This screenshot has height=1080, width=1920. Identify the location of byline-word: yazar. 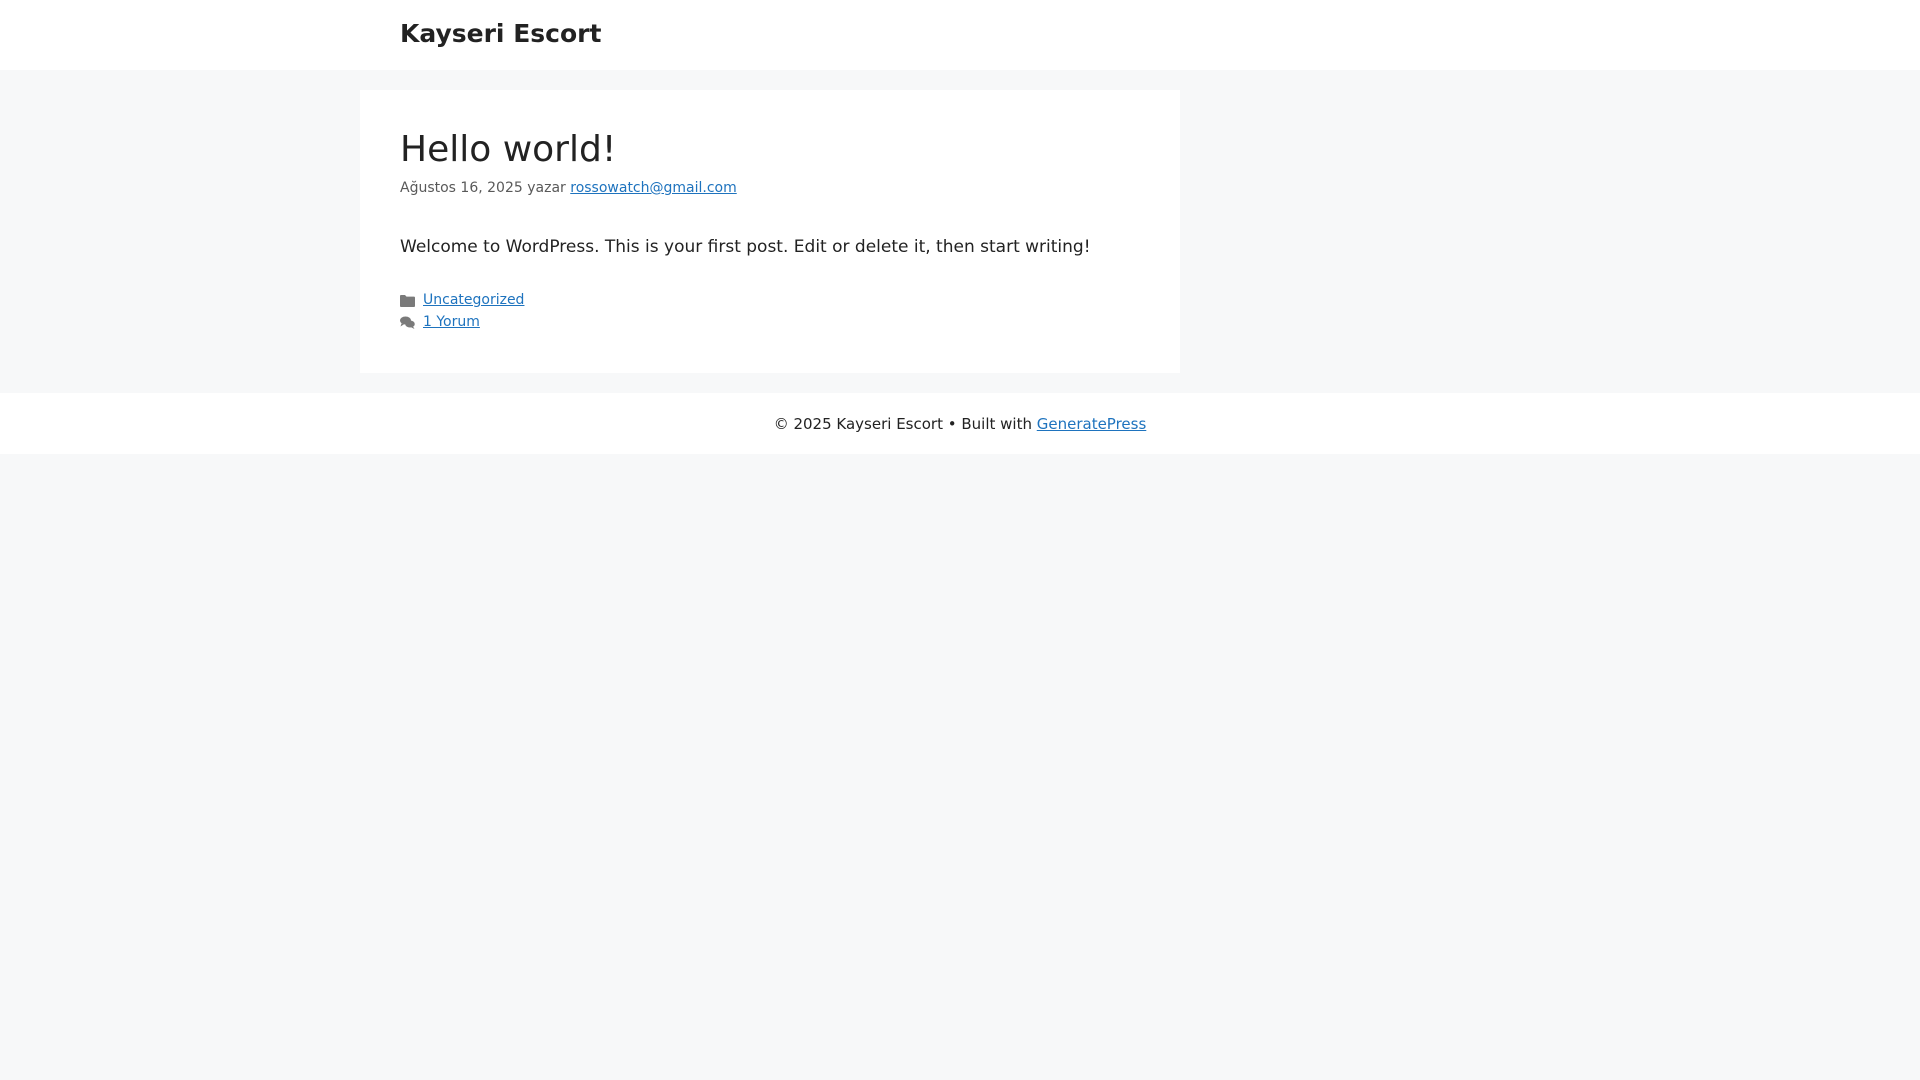
(546, 188).